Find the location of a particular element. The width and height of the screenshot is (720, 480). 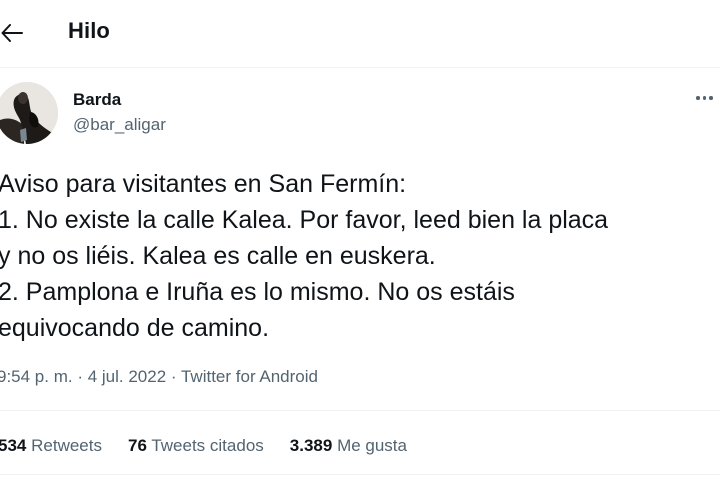

likes-stat: 3.389 Me gusta is located at coordinates (348, 446).